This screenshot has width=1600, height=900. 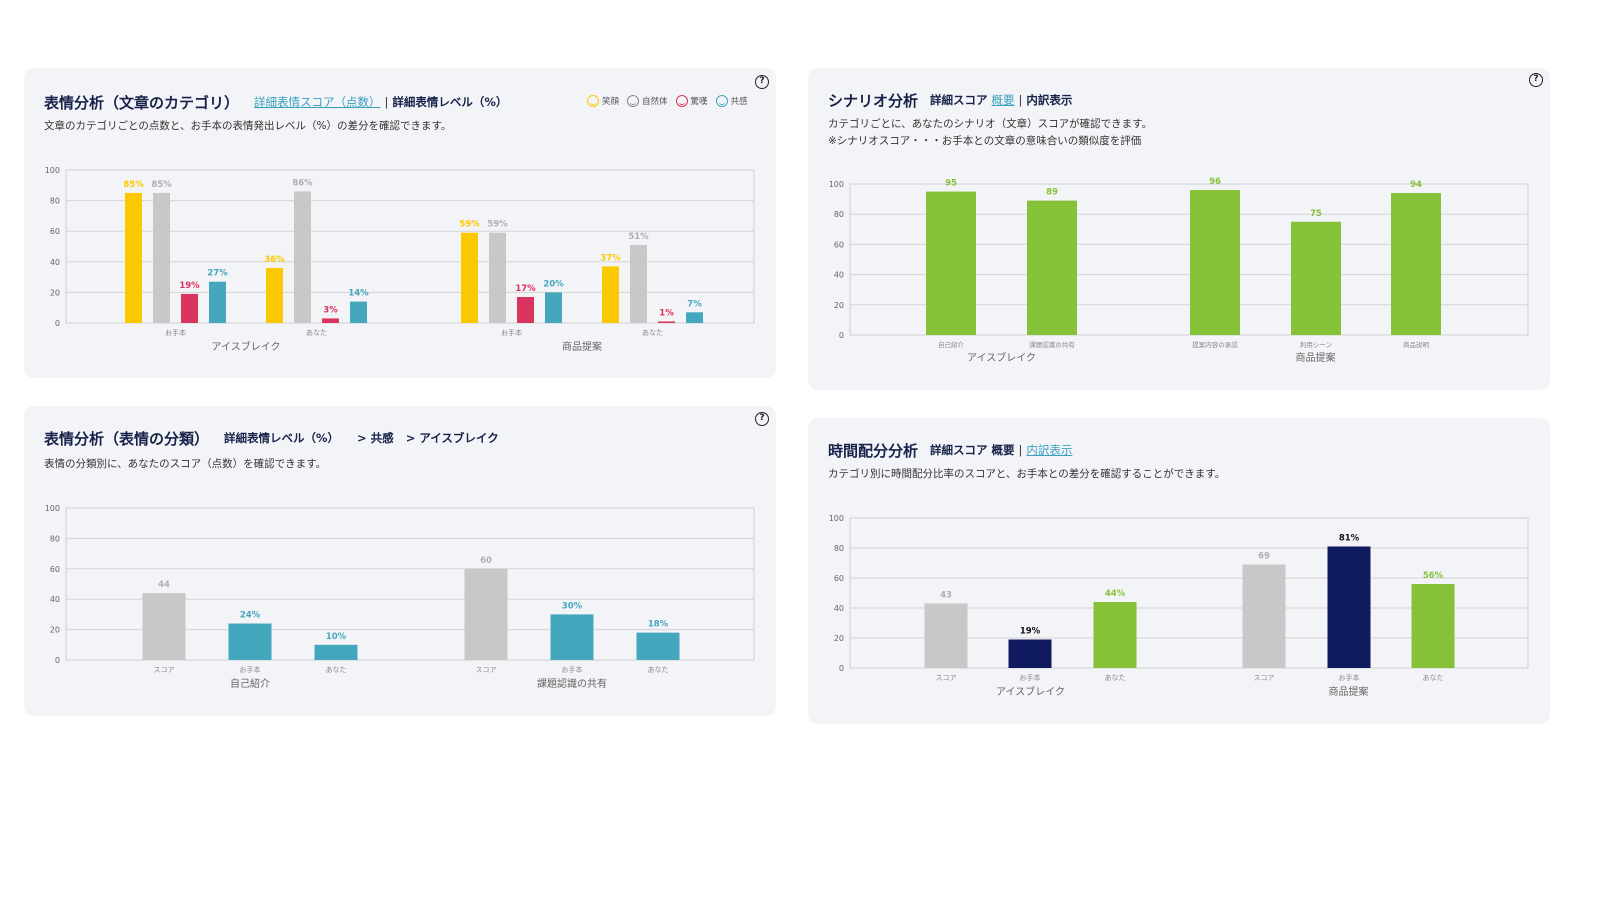 What do you see at coordinates (658, 625) in the screenshot?
I see `bar-value-label: 18%` at bounding box center [658, 625].